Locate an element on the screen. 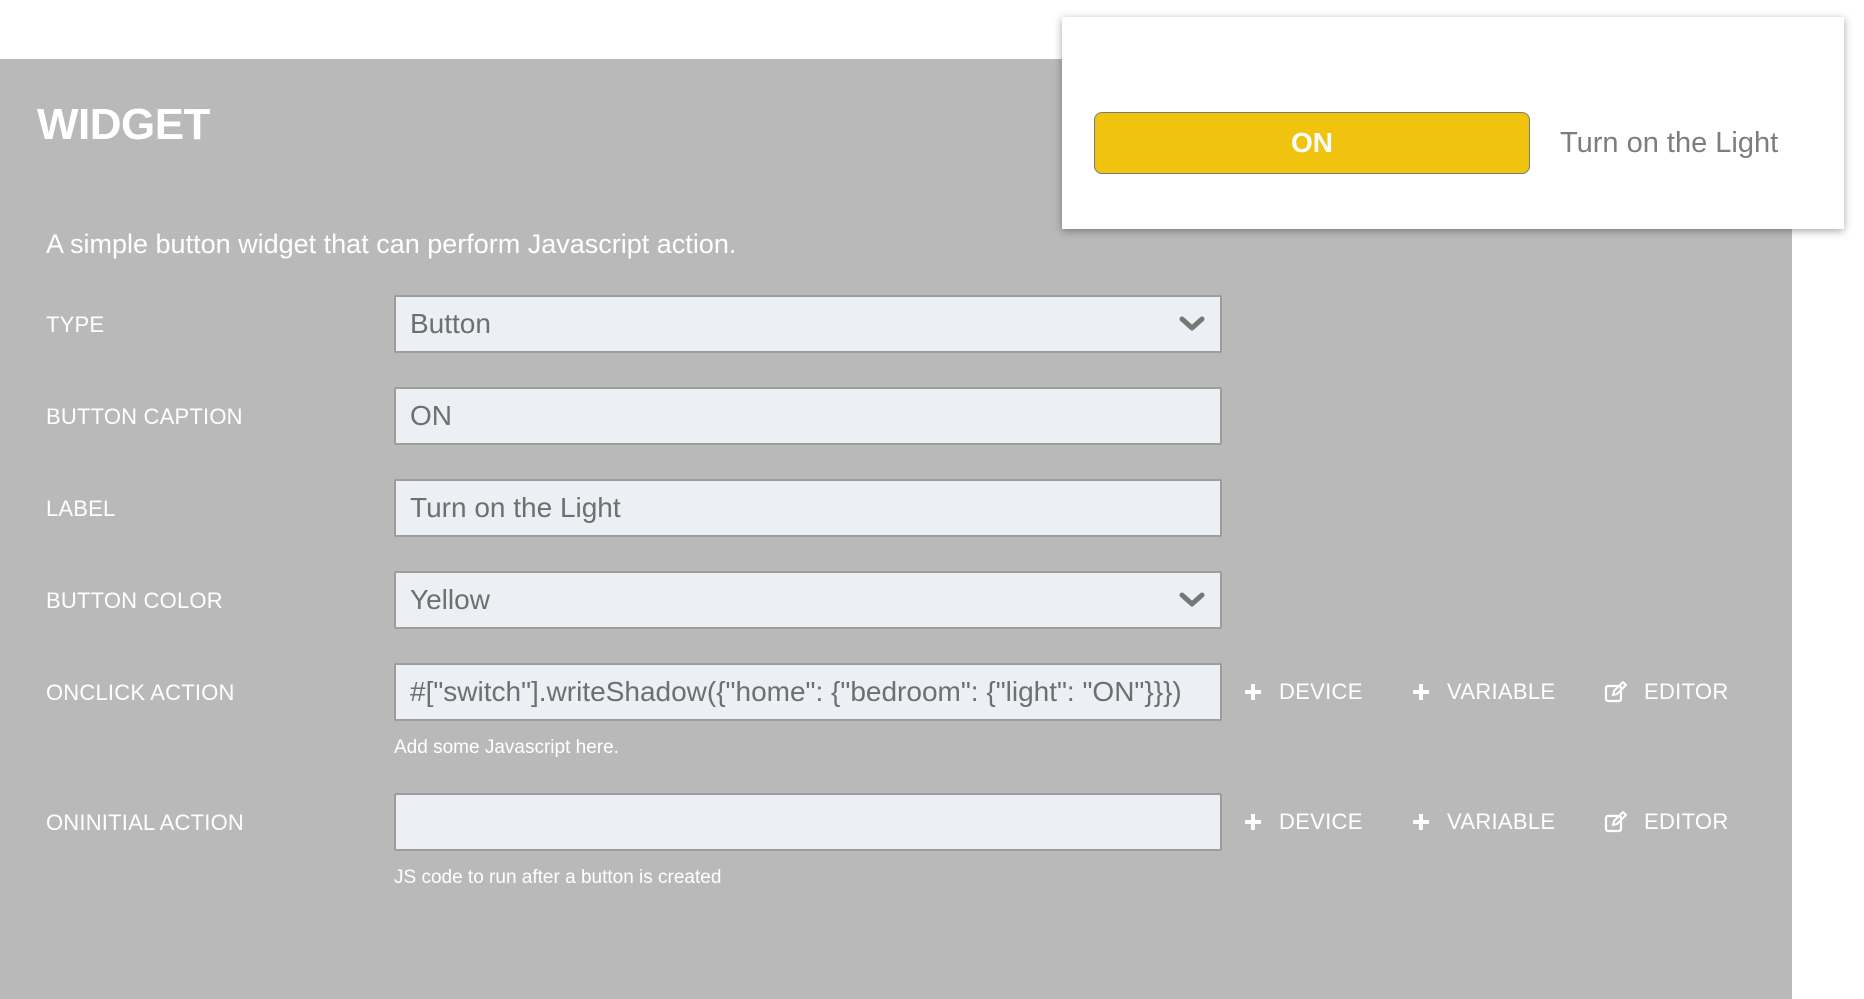 Image resolution: width=1864 pixels, height=999 pixels. oninitial-action-input is located at coordinates (808, 822).